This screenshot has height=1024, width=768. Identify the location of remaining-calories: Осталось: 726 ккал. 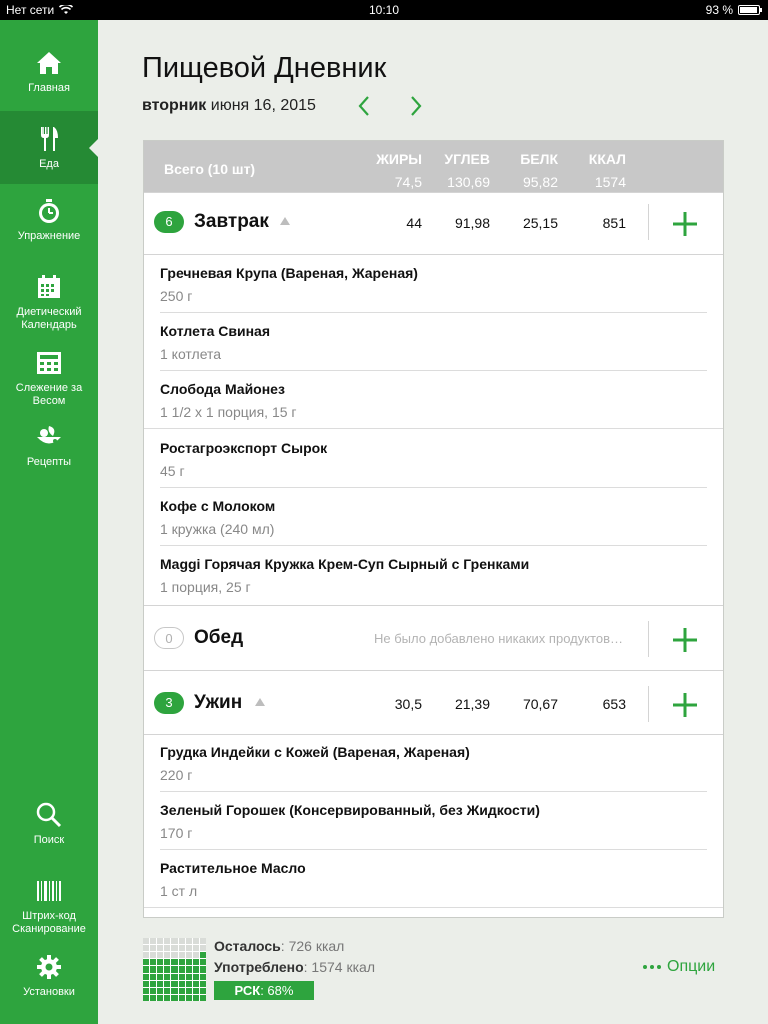
(279, 946).